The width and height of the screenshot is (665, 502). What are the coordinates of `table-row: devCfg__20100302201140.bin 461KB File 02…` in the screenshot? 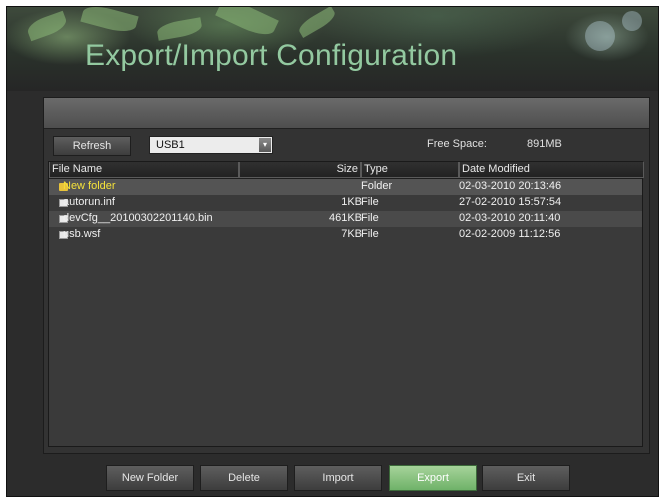 It's located at (345, 219).